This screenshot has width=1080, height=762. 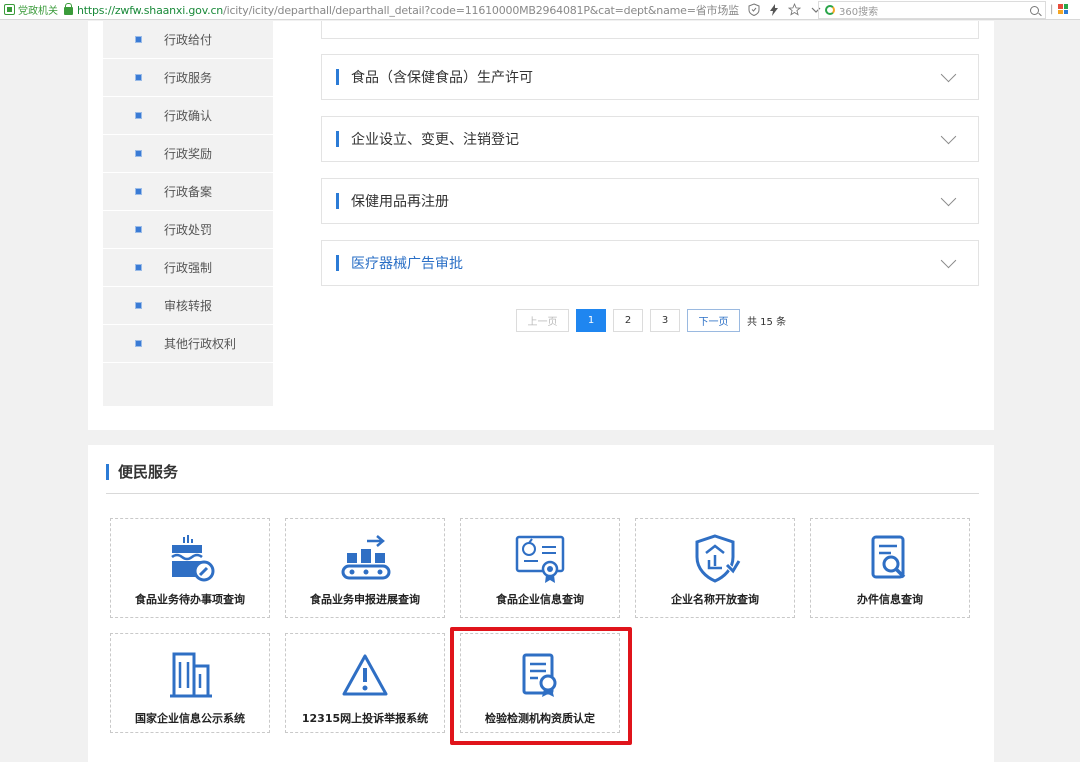 I want to click on certified-document-icon, so click(x=539, y=675).